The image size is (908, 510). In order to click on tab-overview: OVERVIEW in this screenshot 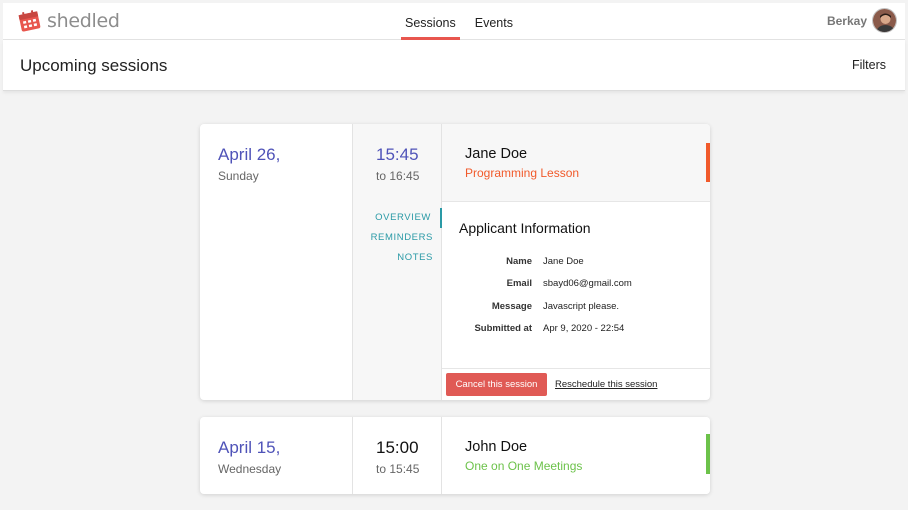, I will do `click(397, 218)`.